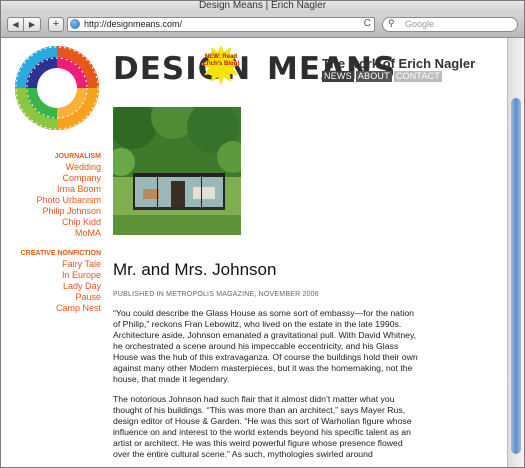 The width and height of the screenshot is (525, 468). I want to click on blog-starburst-badge: NEW: Read Erich's Blog!, so click(221, 65).